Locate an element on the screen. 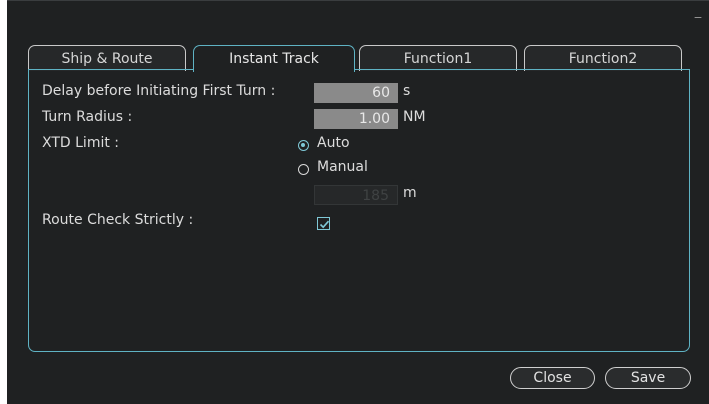  save-button: Save is located at coordinates (648, 378).